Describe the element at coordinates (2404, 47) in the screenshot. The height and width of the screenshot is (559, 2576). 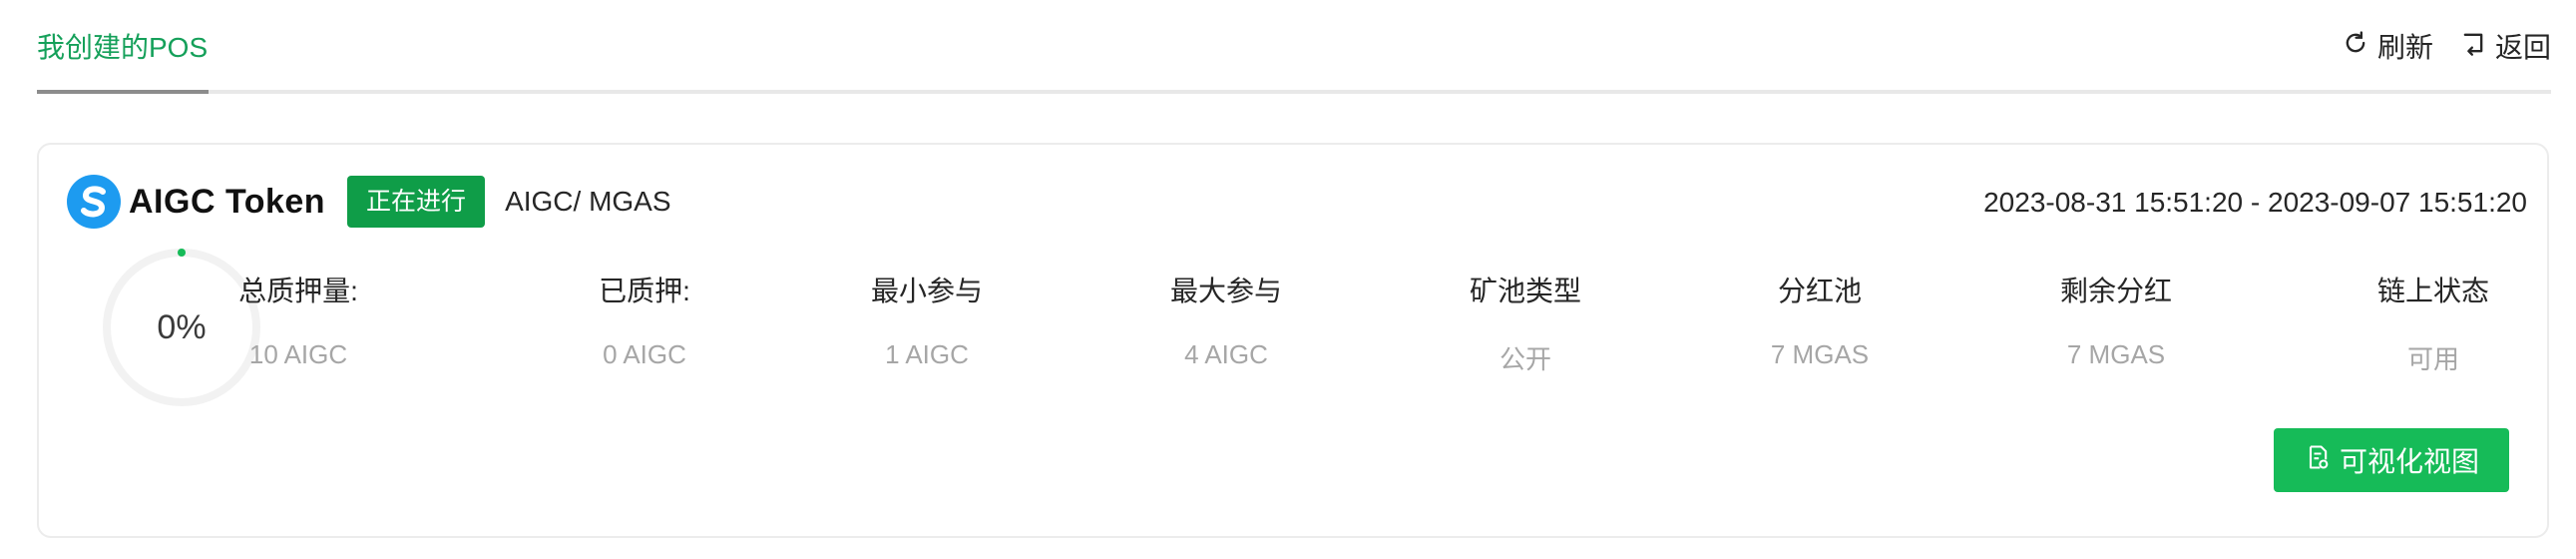
I see `refresh-label: 刷新` at that location.